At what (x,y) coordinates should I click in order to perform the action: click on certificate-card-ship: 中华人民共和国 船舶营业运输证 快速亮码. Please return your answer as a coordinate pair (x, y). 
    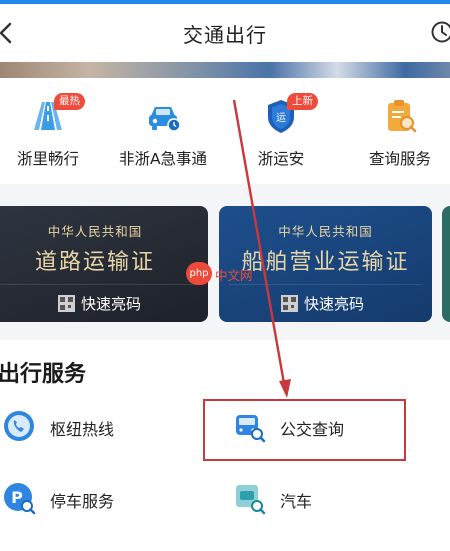
    Looking at the image, I should click on (325, 264).